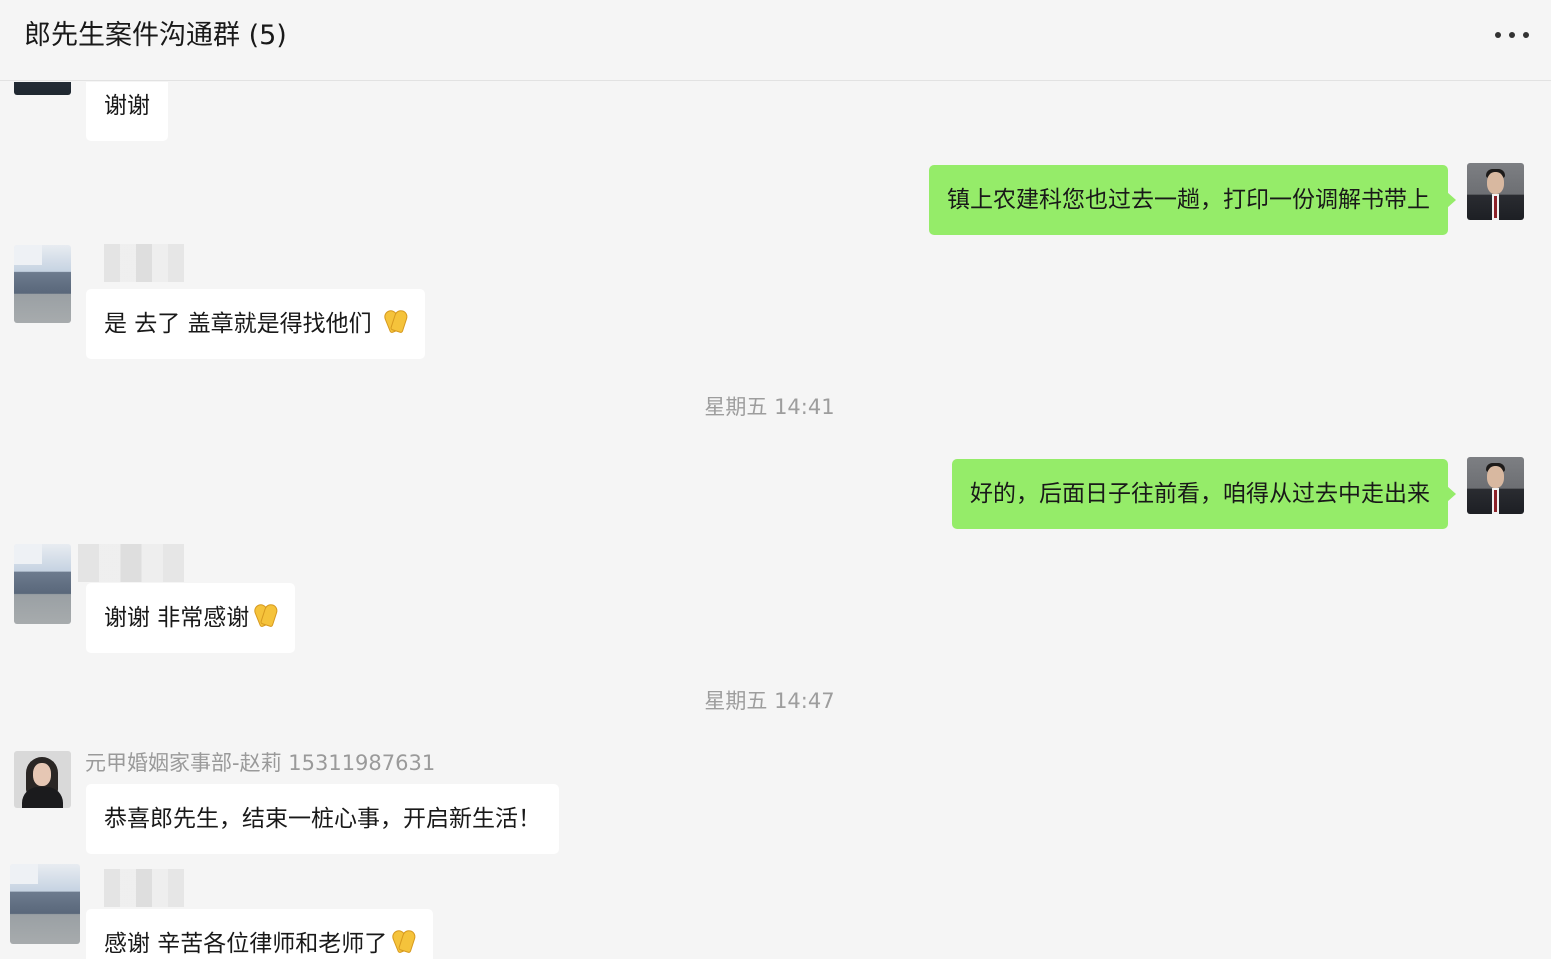  Describe the element at coordinates (1204, 494) in the screenshot. I see `message-bubble: 好的，后面日子往前看，咱得从过去中走出来` at that location.